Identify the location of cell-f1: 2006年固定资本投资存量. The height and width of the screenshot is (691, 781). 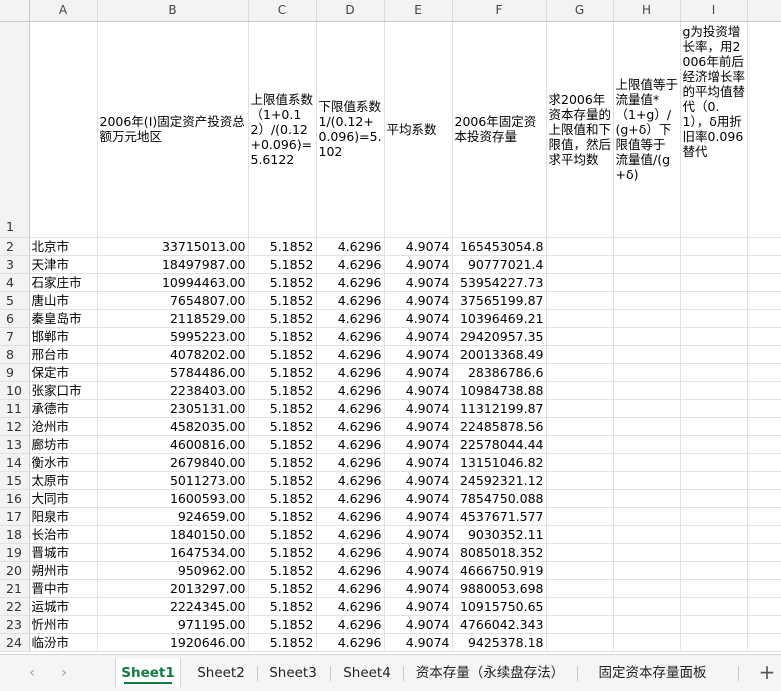
(499, 129).